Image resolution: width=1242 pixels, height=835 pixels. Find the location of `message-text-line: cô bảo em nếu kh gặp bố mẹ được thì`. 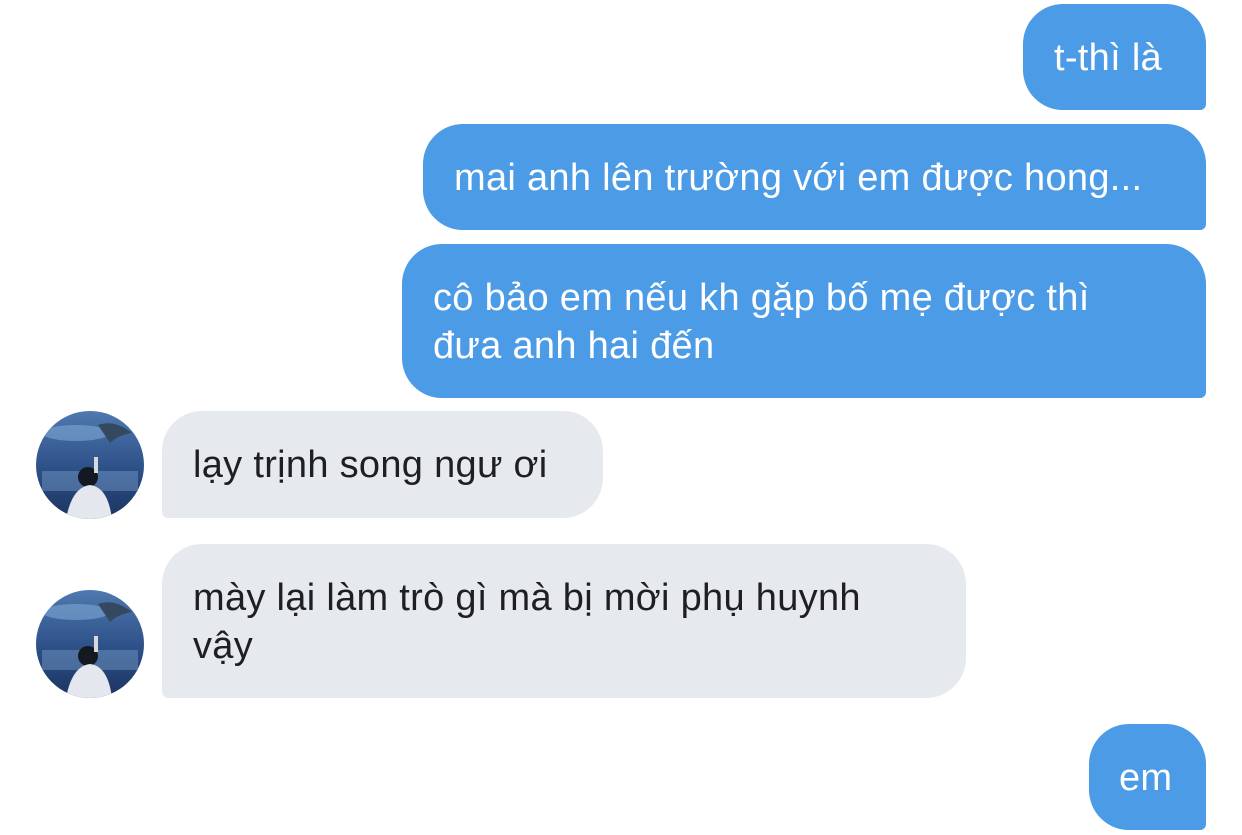

message-text-line: cô bảo em nếu kh gặp bố mẹ được thì is located at coordinates (761, 298).